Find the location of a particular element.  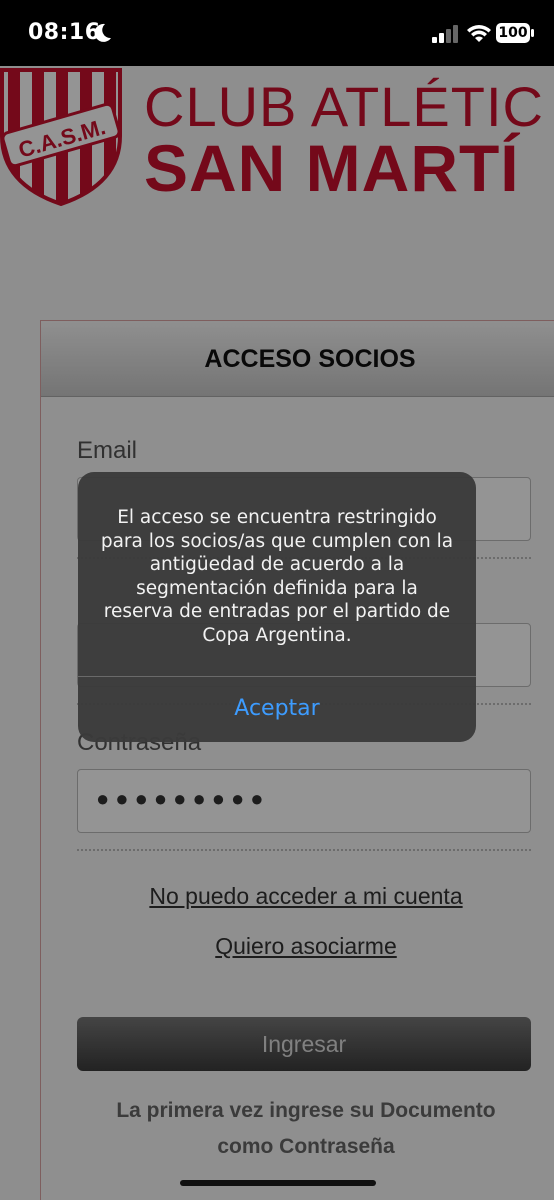

moon-icon is located at coordinates (102, 32).